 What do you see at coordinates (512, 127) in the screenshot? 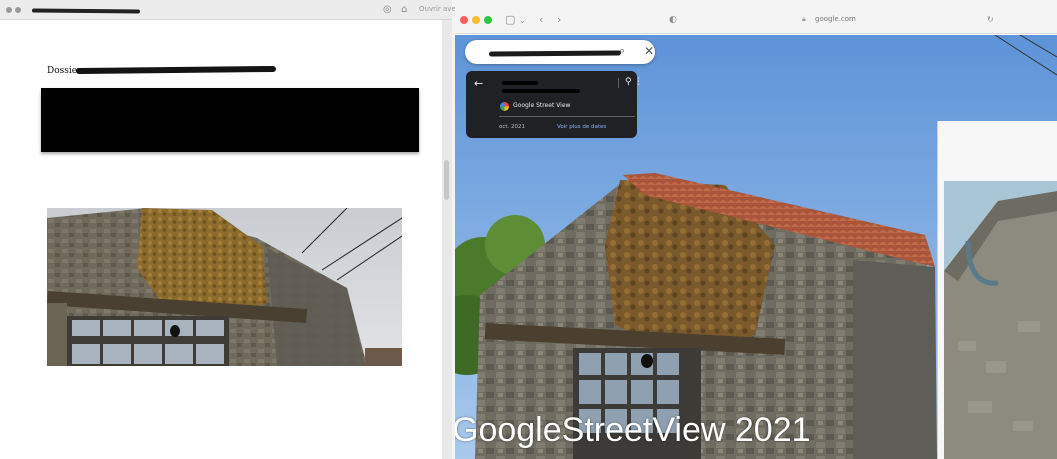
I see `capture-date: oct. 2021` at bounding box center [512, 127].